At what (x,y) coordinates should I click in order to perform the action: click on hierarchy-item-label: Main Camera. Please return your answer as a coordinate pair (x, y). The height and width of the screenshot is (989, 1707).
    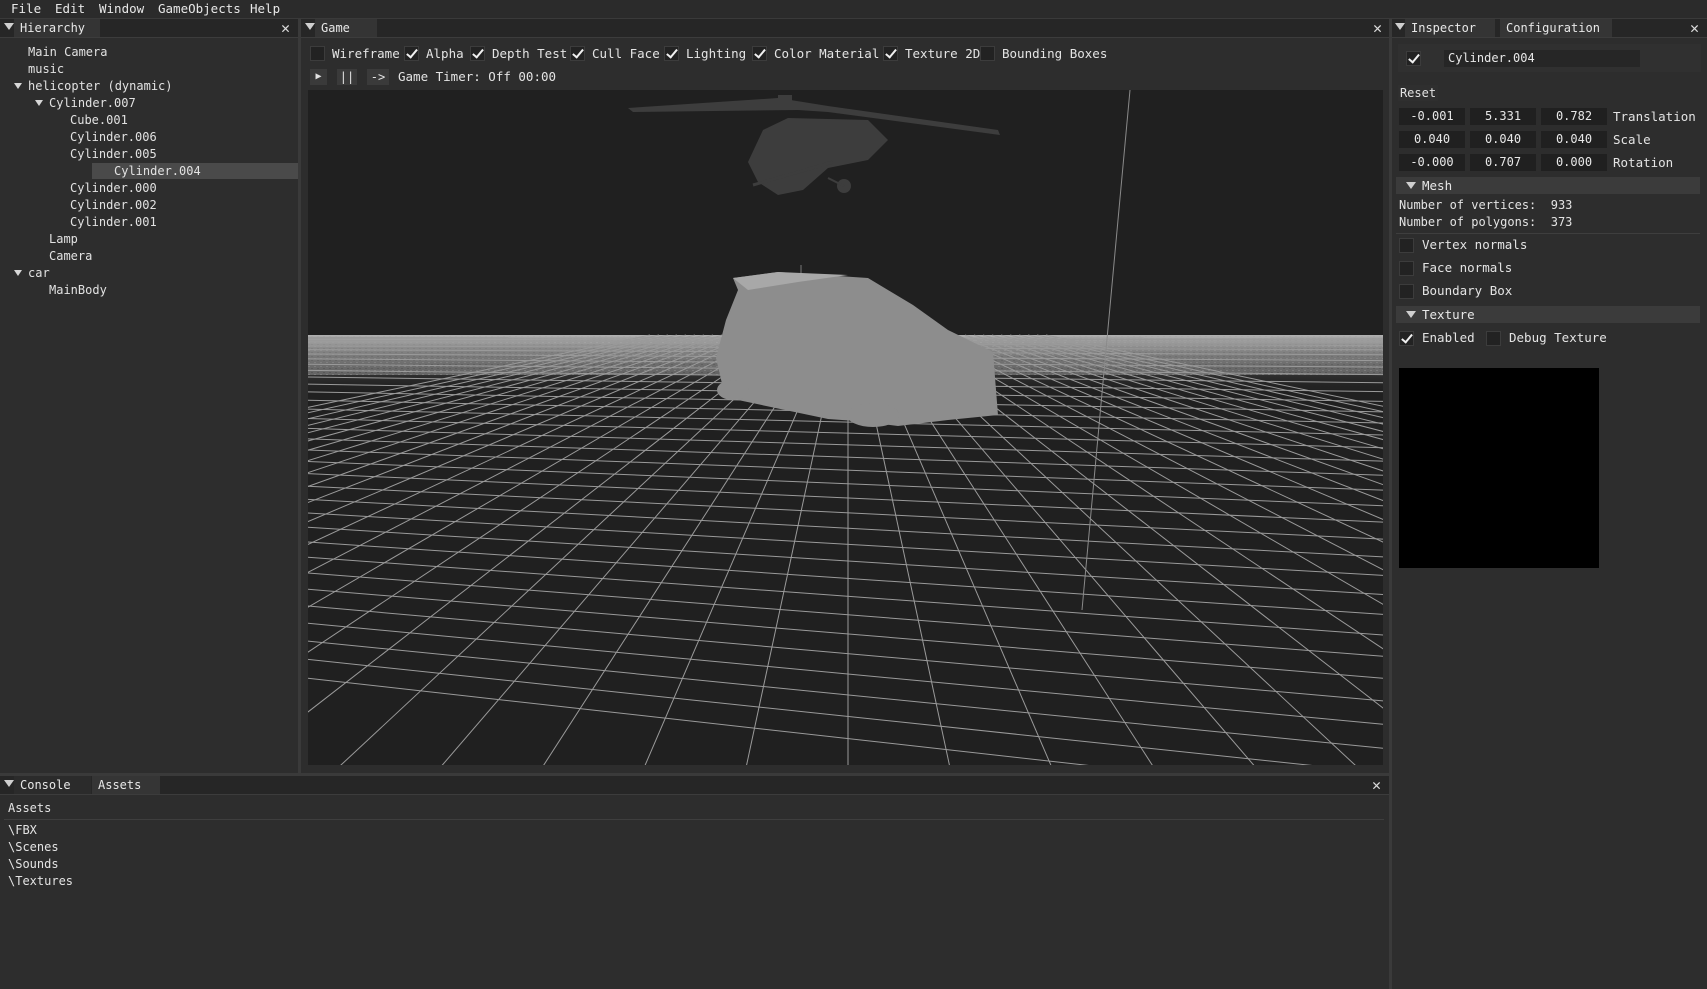
    Looking at the image, I should click on (68, 52).